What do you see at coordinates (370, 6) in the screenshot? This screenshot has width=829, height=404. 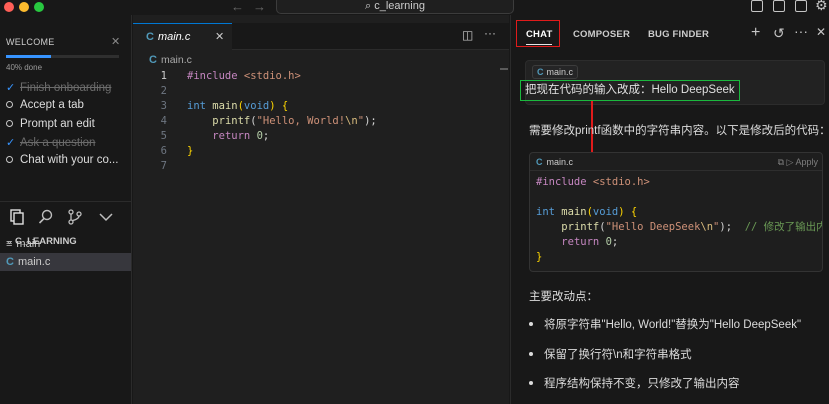 I see `search-icon: ⌕` at bounding box center [370, 6].